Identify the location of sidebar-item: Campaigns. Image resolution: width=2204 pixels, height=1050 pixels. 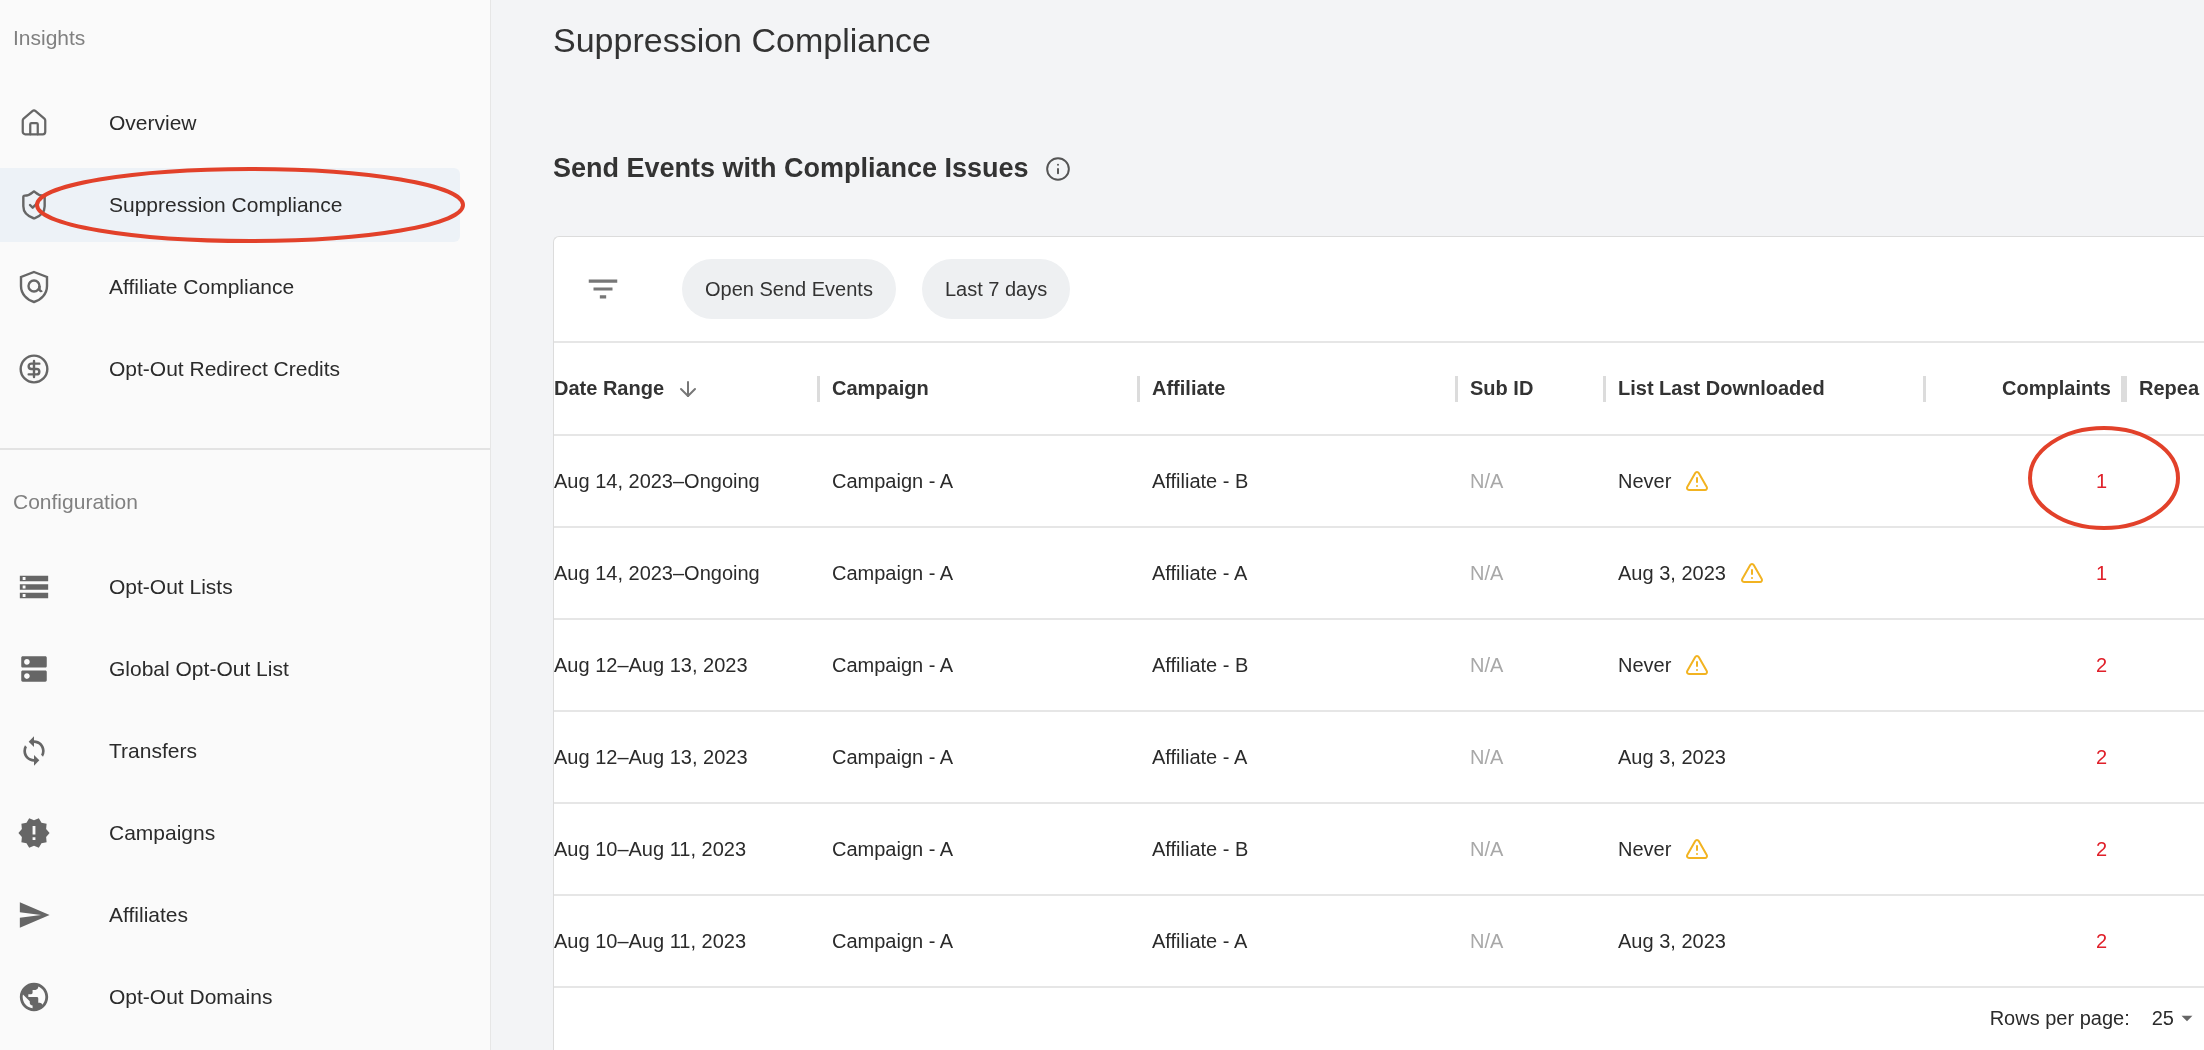
(230, 833).